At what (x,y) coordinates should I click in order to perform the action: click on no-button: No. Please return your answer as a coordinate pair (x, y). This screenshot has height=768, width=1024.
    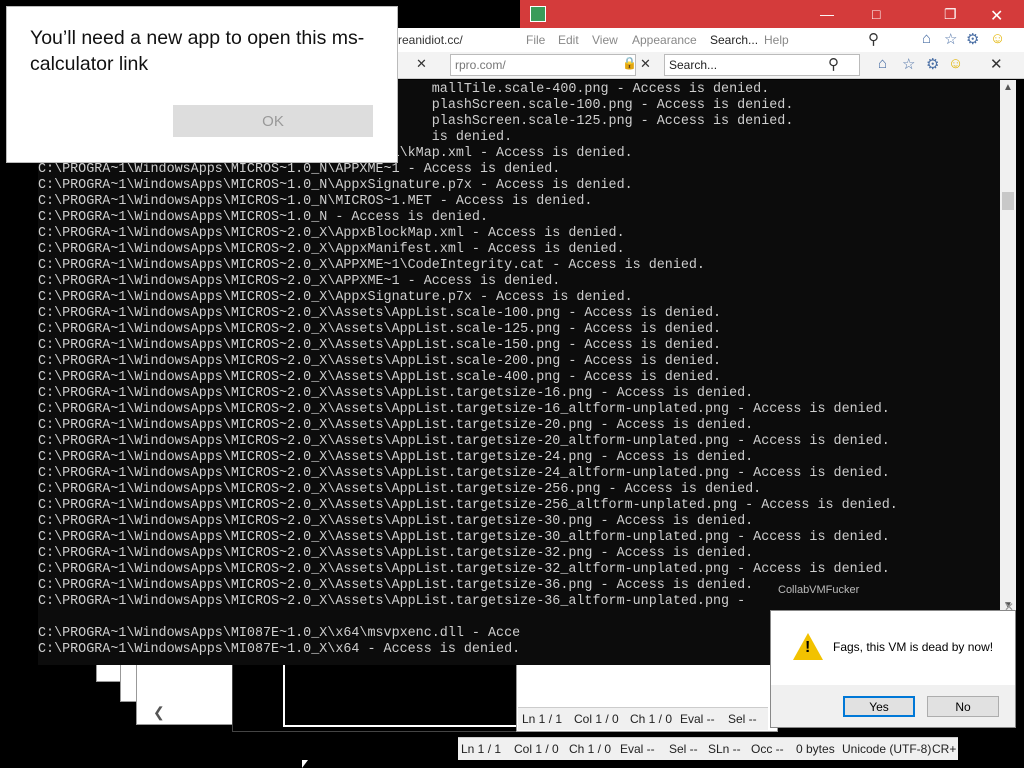
    Looking at the image, I should click on (963, 706).